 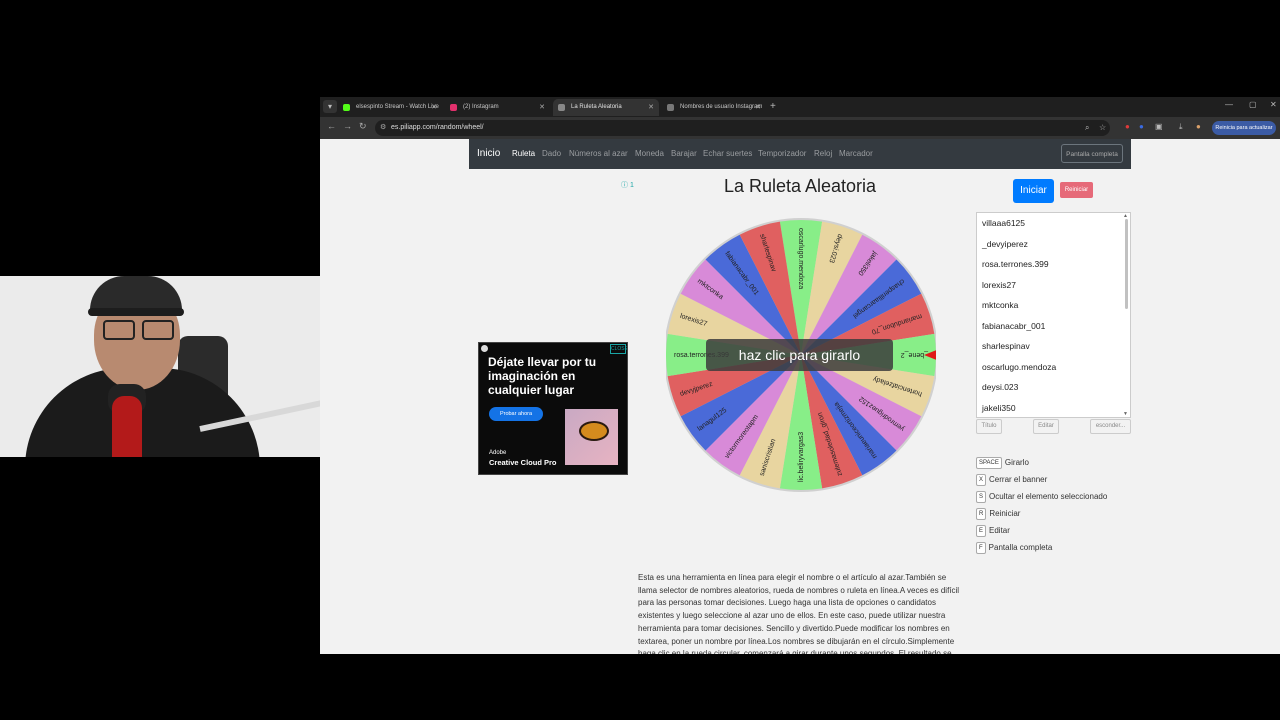 I want to click on tab-label: La Ruleta Aleatoria, so click(x=596, y=107).